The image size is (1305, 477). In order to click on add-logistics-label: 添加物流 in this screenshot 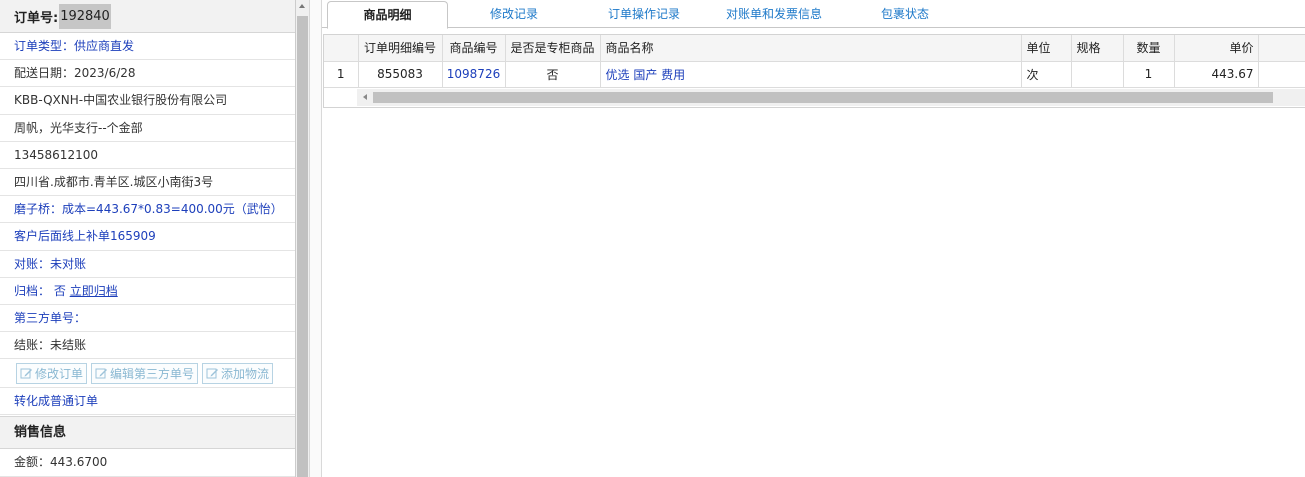, I will do `click(245, 373)`.